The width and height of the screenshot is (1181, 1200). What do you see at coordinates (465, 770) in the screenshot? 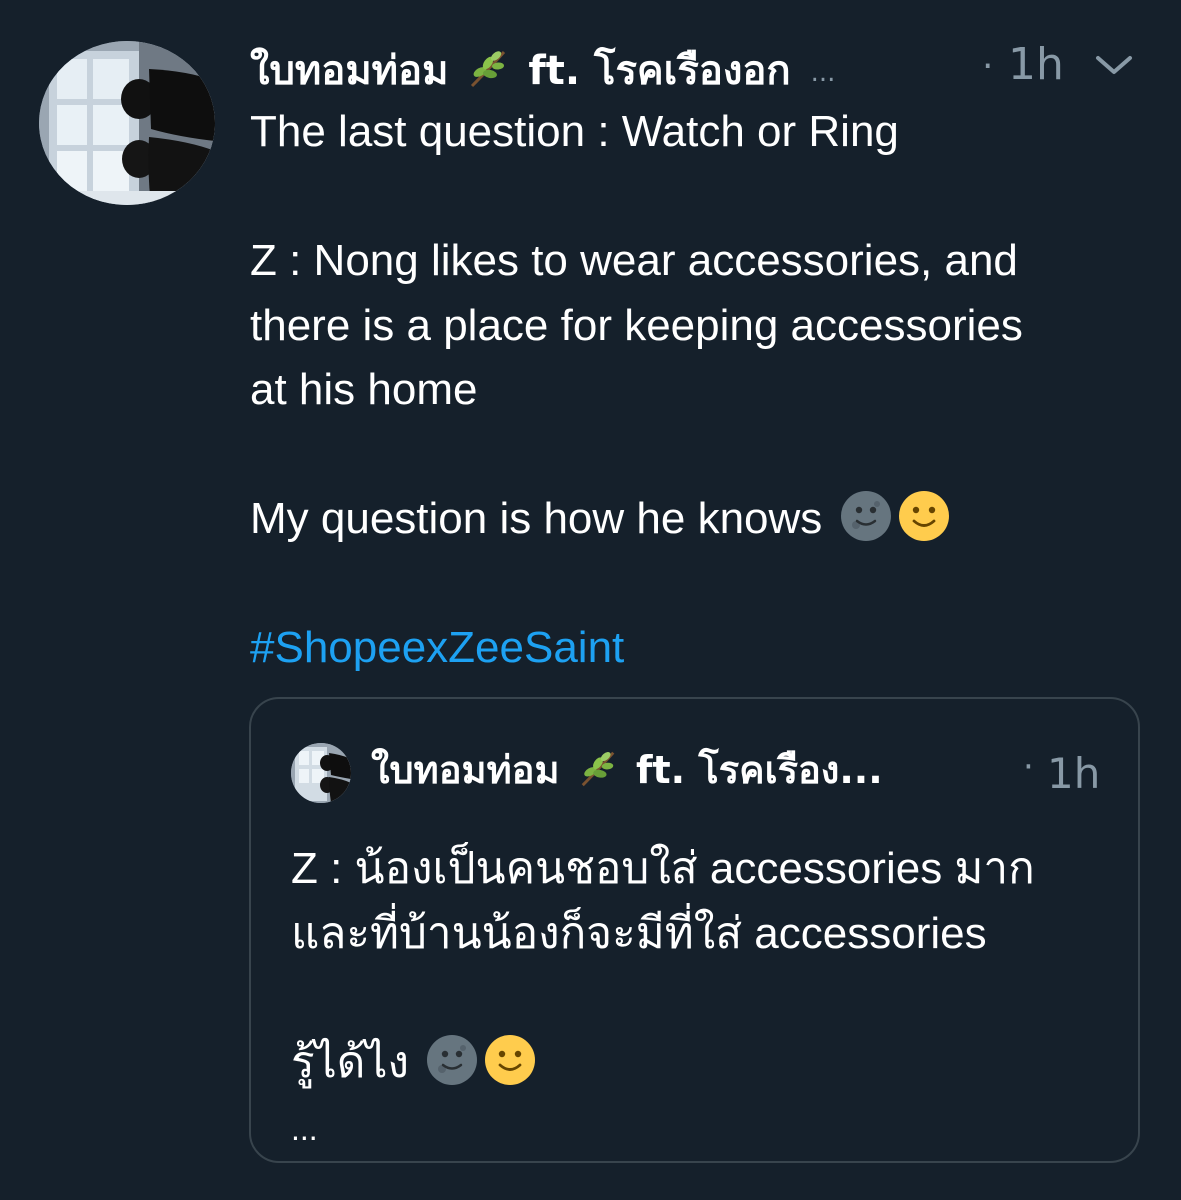
I see `quoted-author-name-text: ใบทอมท่อม` at bounding box center [465, 770].